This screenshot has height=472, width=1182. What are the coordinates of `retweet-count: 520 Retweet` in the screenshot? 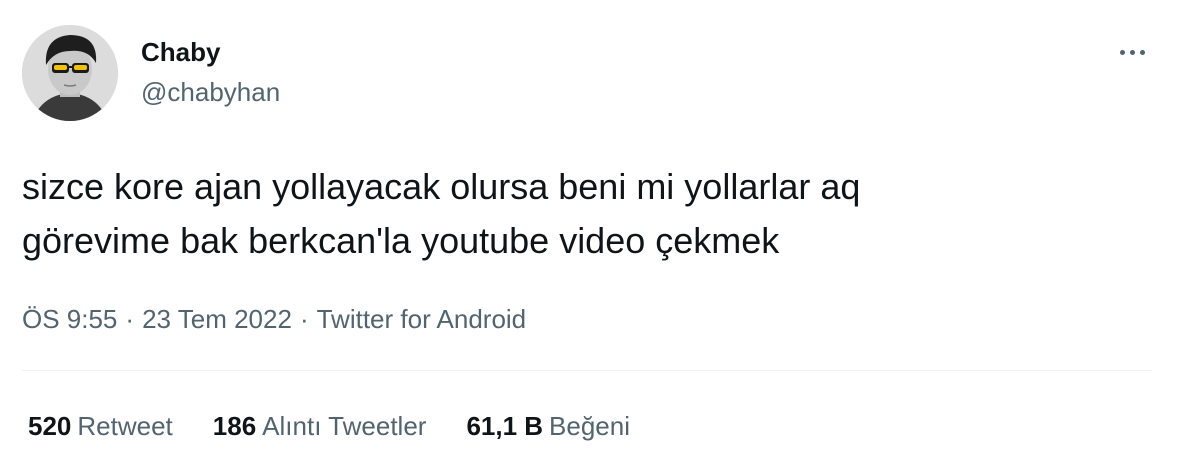 It's located at (100, 426).